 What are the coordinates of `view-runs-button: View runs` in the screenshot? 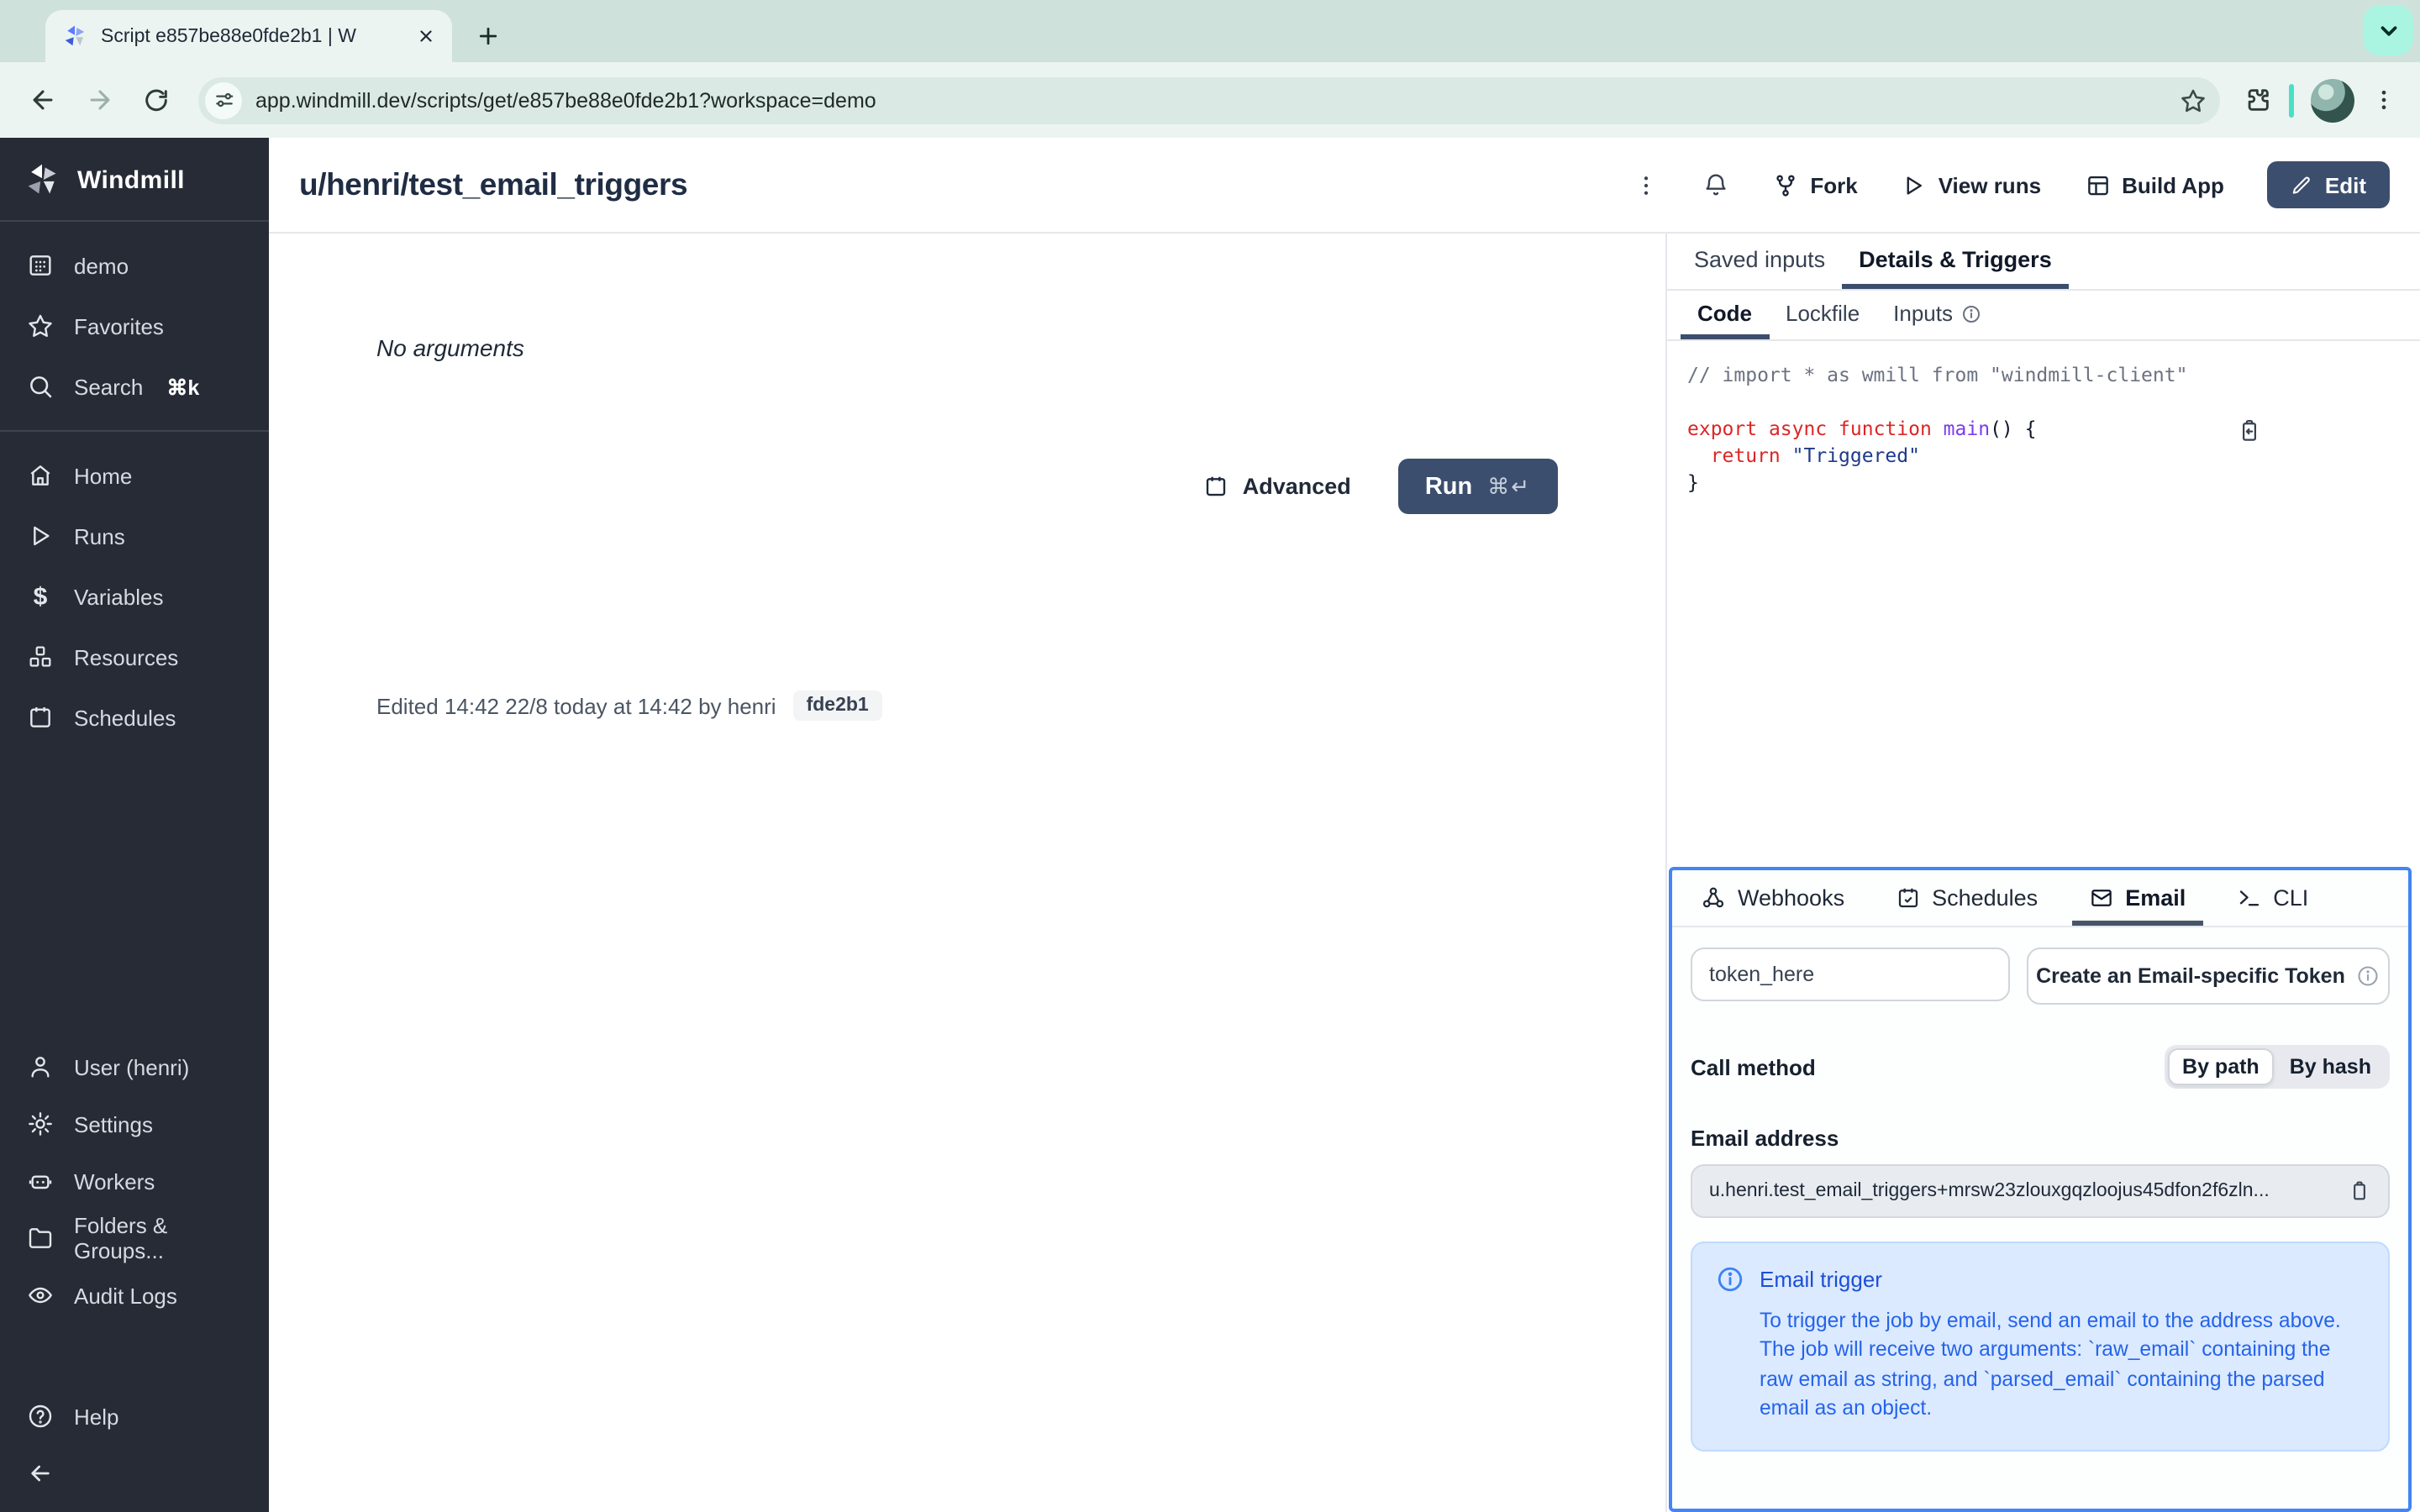 It's located at (1972, 184).